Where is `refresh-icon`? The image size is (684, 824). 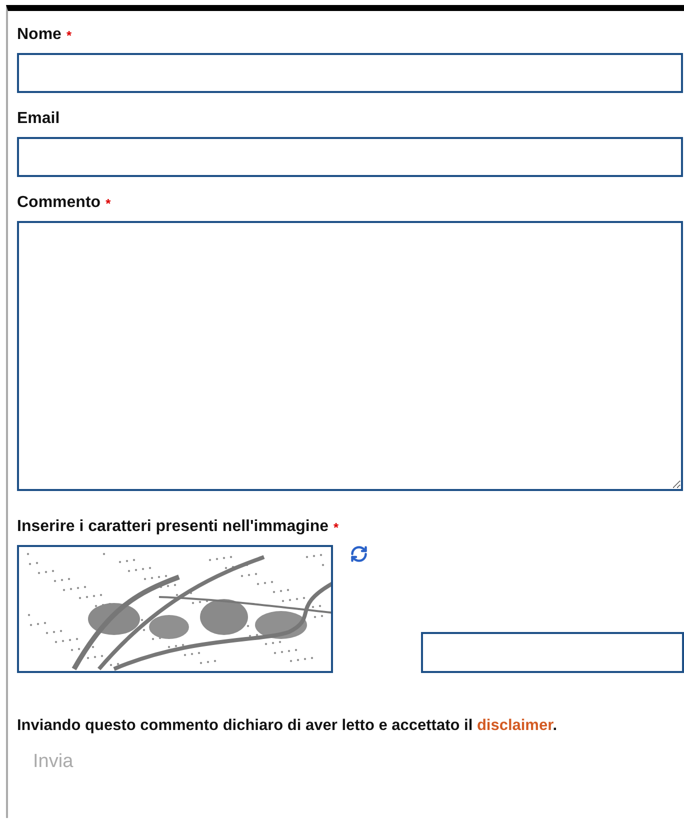 refresh-icon is located at coordinates (359, 554).